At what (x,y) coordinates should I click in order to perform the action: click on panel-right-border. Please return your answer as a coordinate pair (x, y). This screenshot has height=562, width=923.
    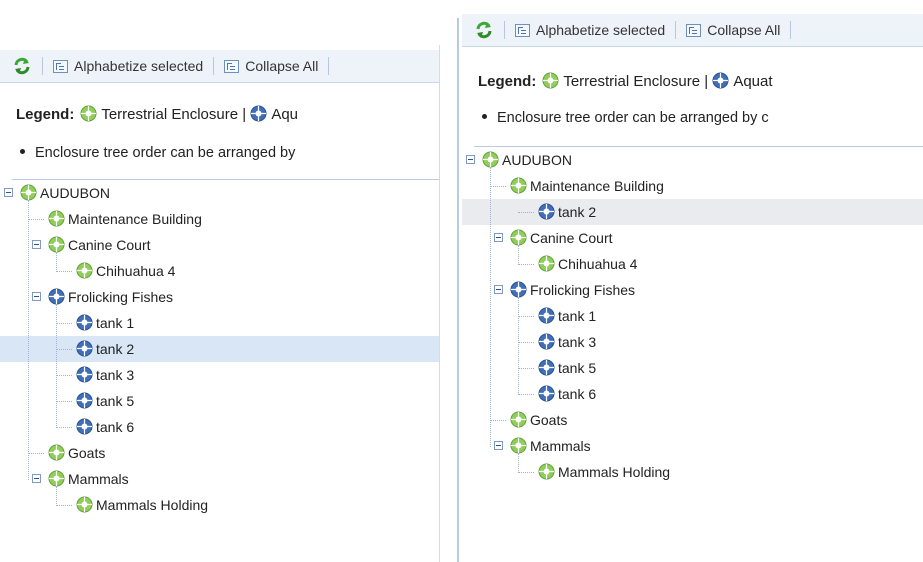
    Looking at the image, I should click on (439, 303).